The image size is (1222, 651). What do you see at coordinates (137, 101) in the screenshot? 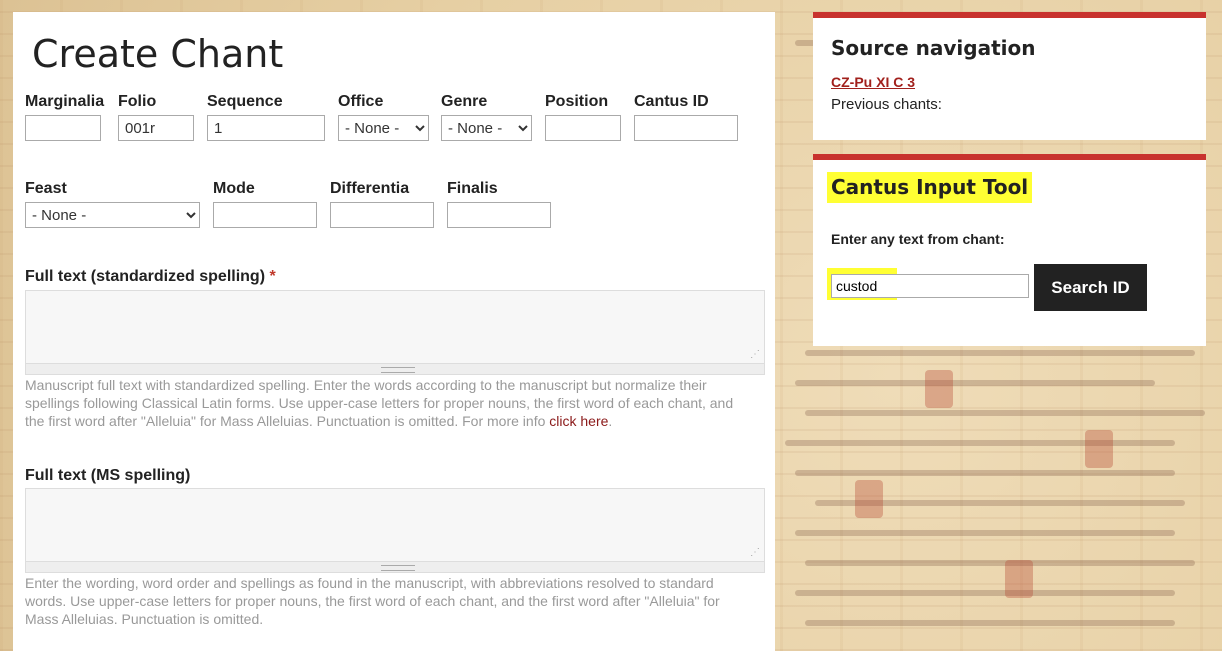
I see `folio-label: Folio` at bounding box center [137, 101].